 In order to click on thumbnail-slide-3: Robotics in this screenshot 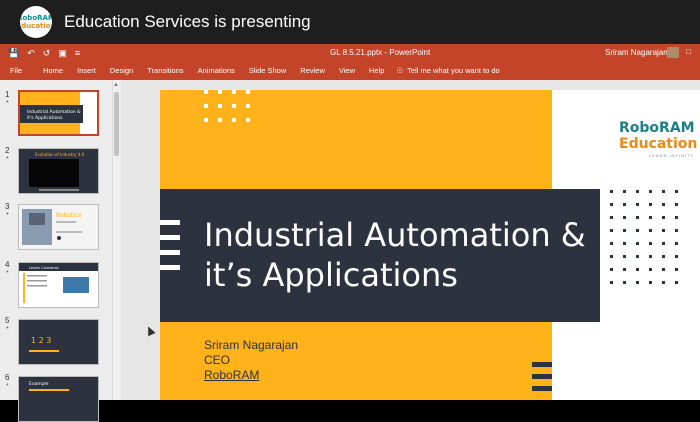, I will do `click(58, 227)`.